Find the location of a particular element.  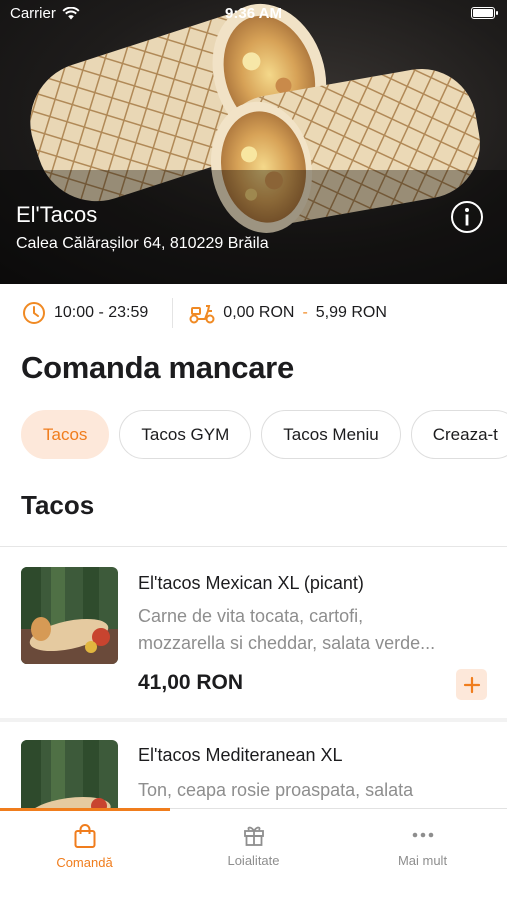

page-title: Comanda mancare is located at coordinates (157, 367).